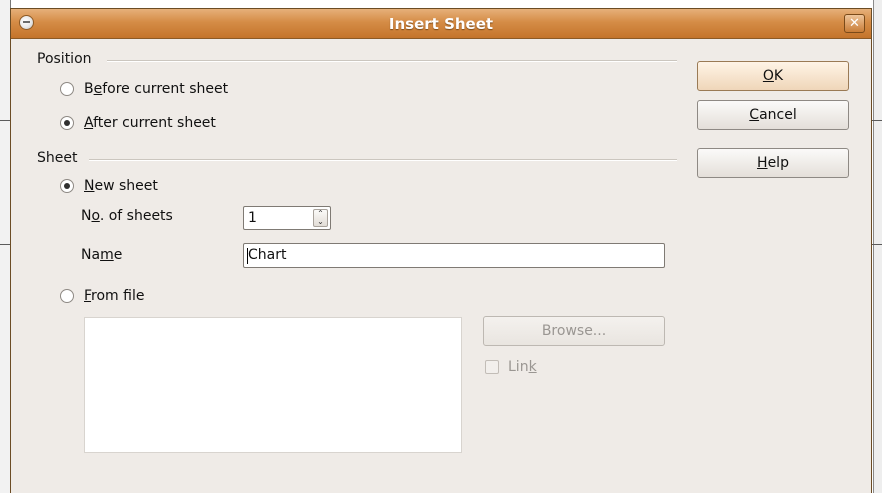 This screenshot has height=493, width=882. Describe the element at coordinates (121, 186) in the screenshot. I see `radio-label: New sheet` at that location.